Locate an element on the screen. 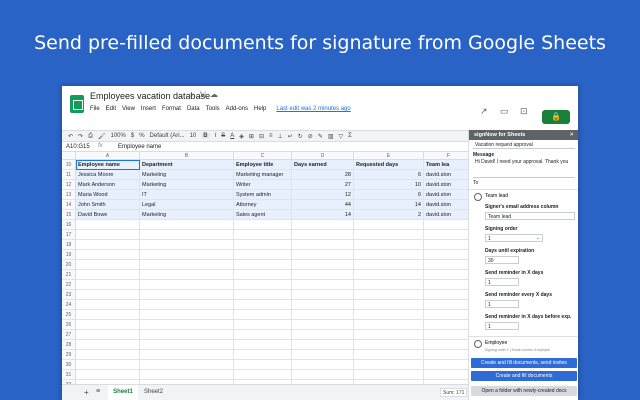 This screenshot has height=400, width=640. present-icon: ⊡ is located at coordinates (524, 111).